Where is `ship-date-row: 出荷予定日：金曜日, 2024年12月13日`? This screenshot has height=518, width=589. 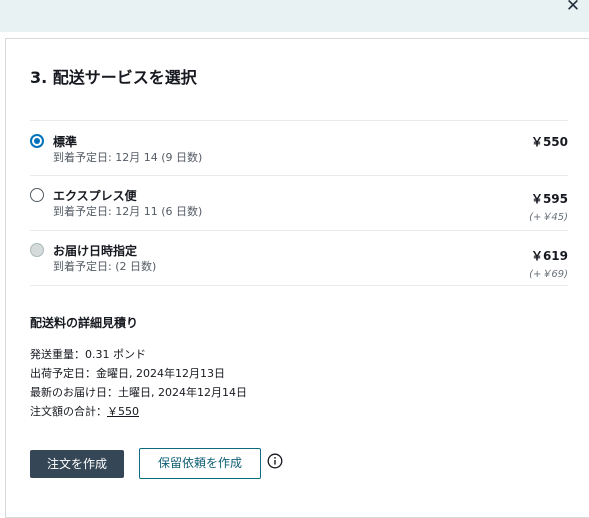 ship-date-row: 出荷予定日：金曜日, 2024年12月13日 is located at coordinates (127, 373).